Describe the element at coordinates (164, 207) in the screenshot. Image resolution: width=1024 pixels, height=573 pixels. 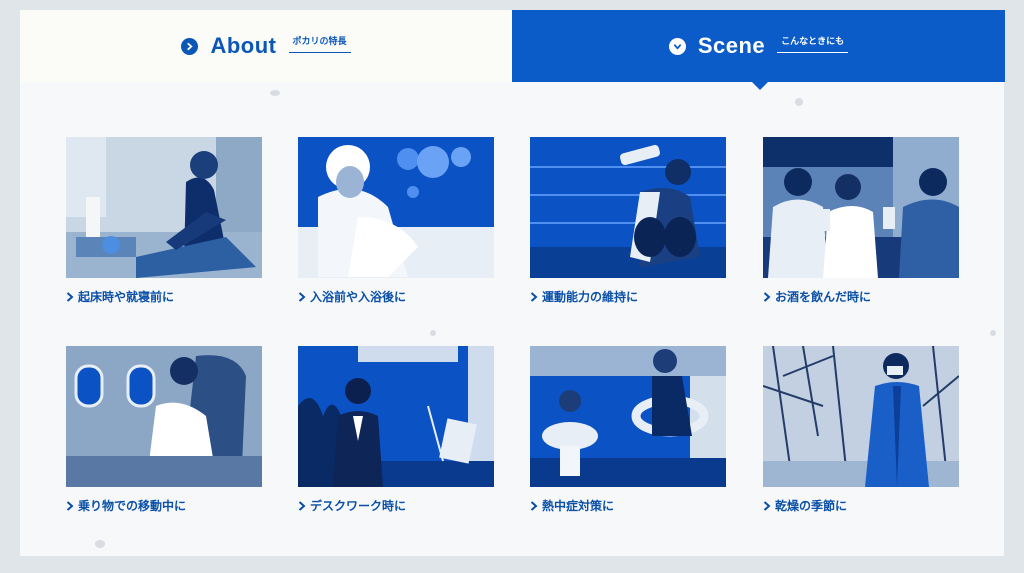
I see `scene-image-man-waking` at that location.